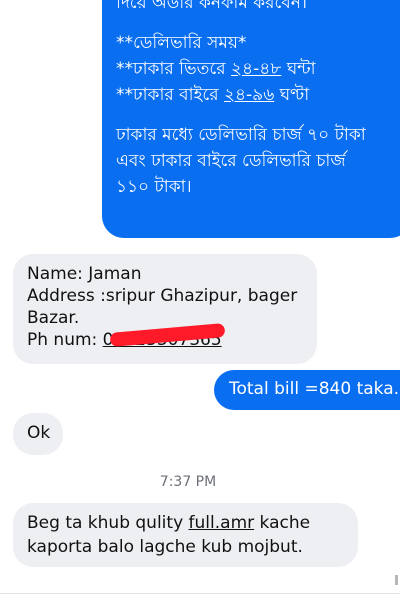  I want to click on outside-dhaka-unit: ঘণ্টা, so click(292, 95).